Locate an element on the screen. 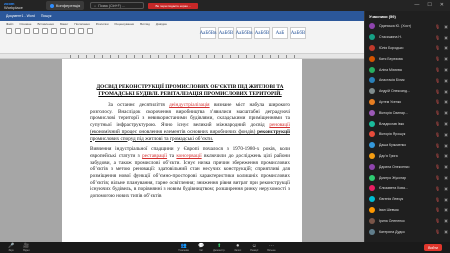 This screenshot has height=253, width=450. participant-row: Андрій Олександ... 🎙 ▣ is located at coordinates (407, 91).